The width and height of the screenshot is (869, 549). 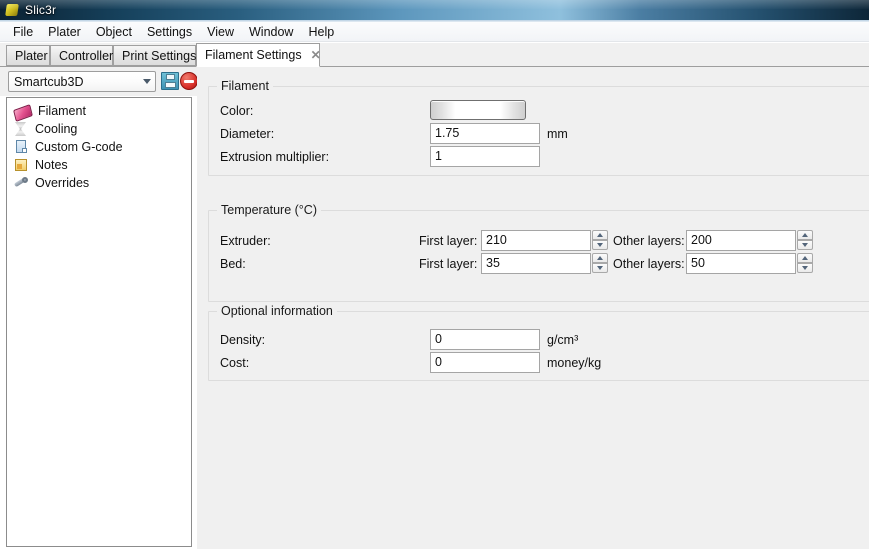 I want to click on bed-first-layer-label: First layer:, so click(x=448, y=264).